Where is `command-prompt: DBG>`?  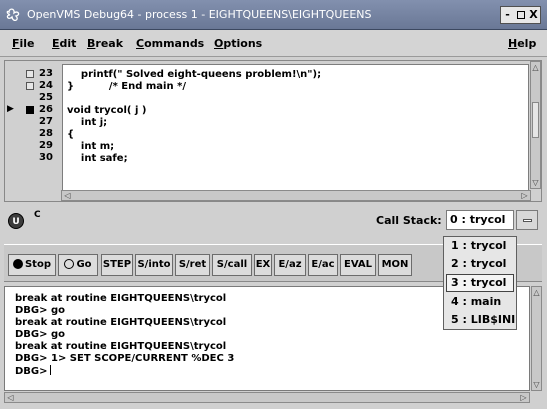 command-prompt: DBG> is located at coordinates (31, 371).